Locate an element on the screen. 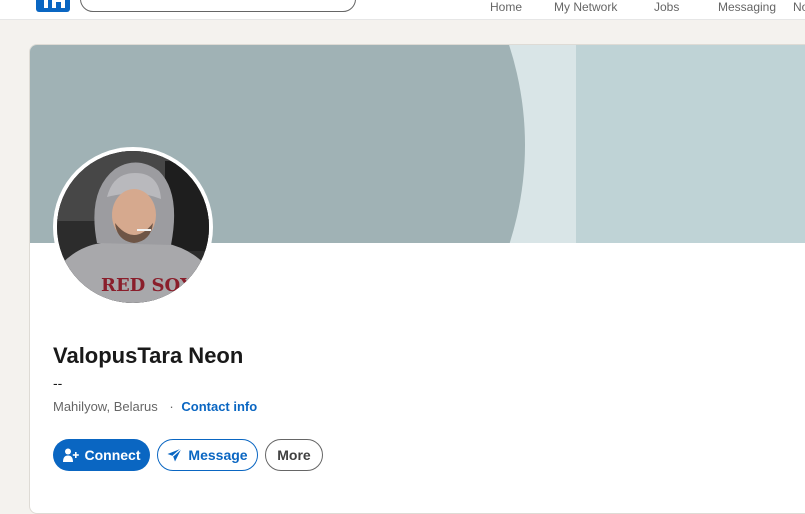 The width and height of the screenshot is (805, 514). avatar-photo: RED SOX is located at coordinates (133, 227).